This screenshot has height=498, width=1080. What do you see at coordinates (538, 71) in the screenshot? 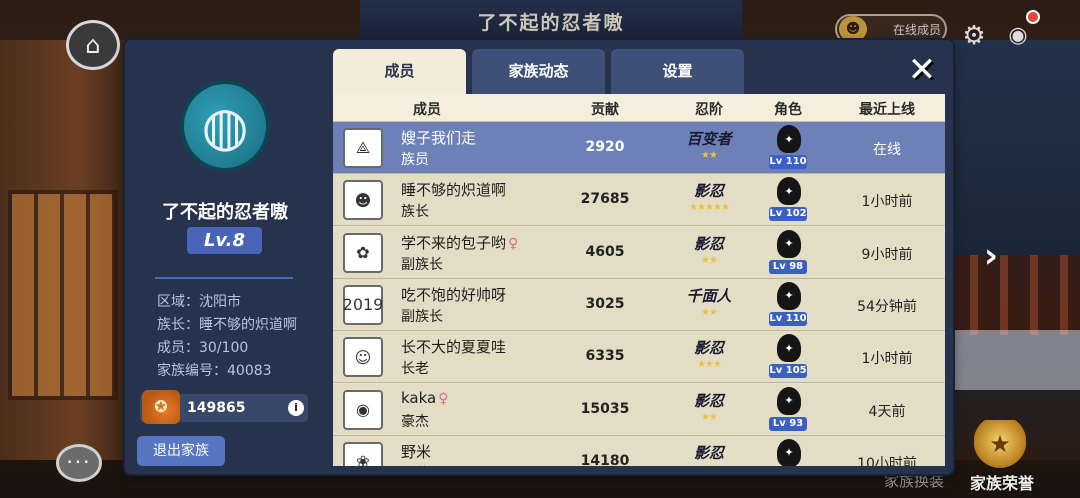
I see `tab-family-activity: 家族动态` at bounding box center [538, 71].